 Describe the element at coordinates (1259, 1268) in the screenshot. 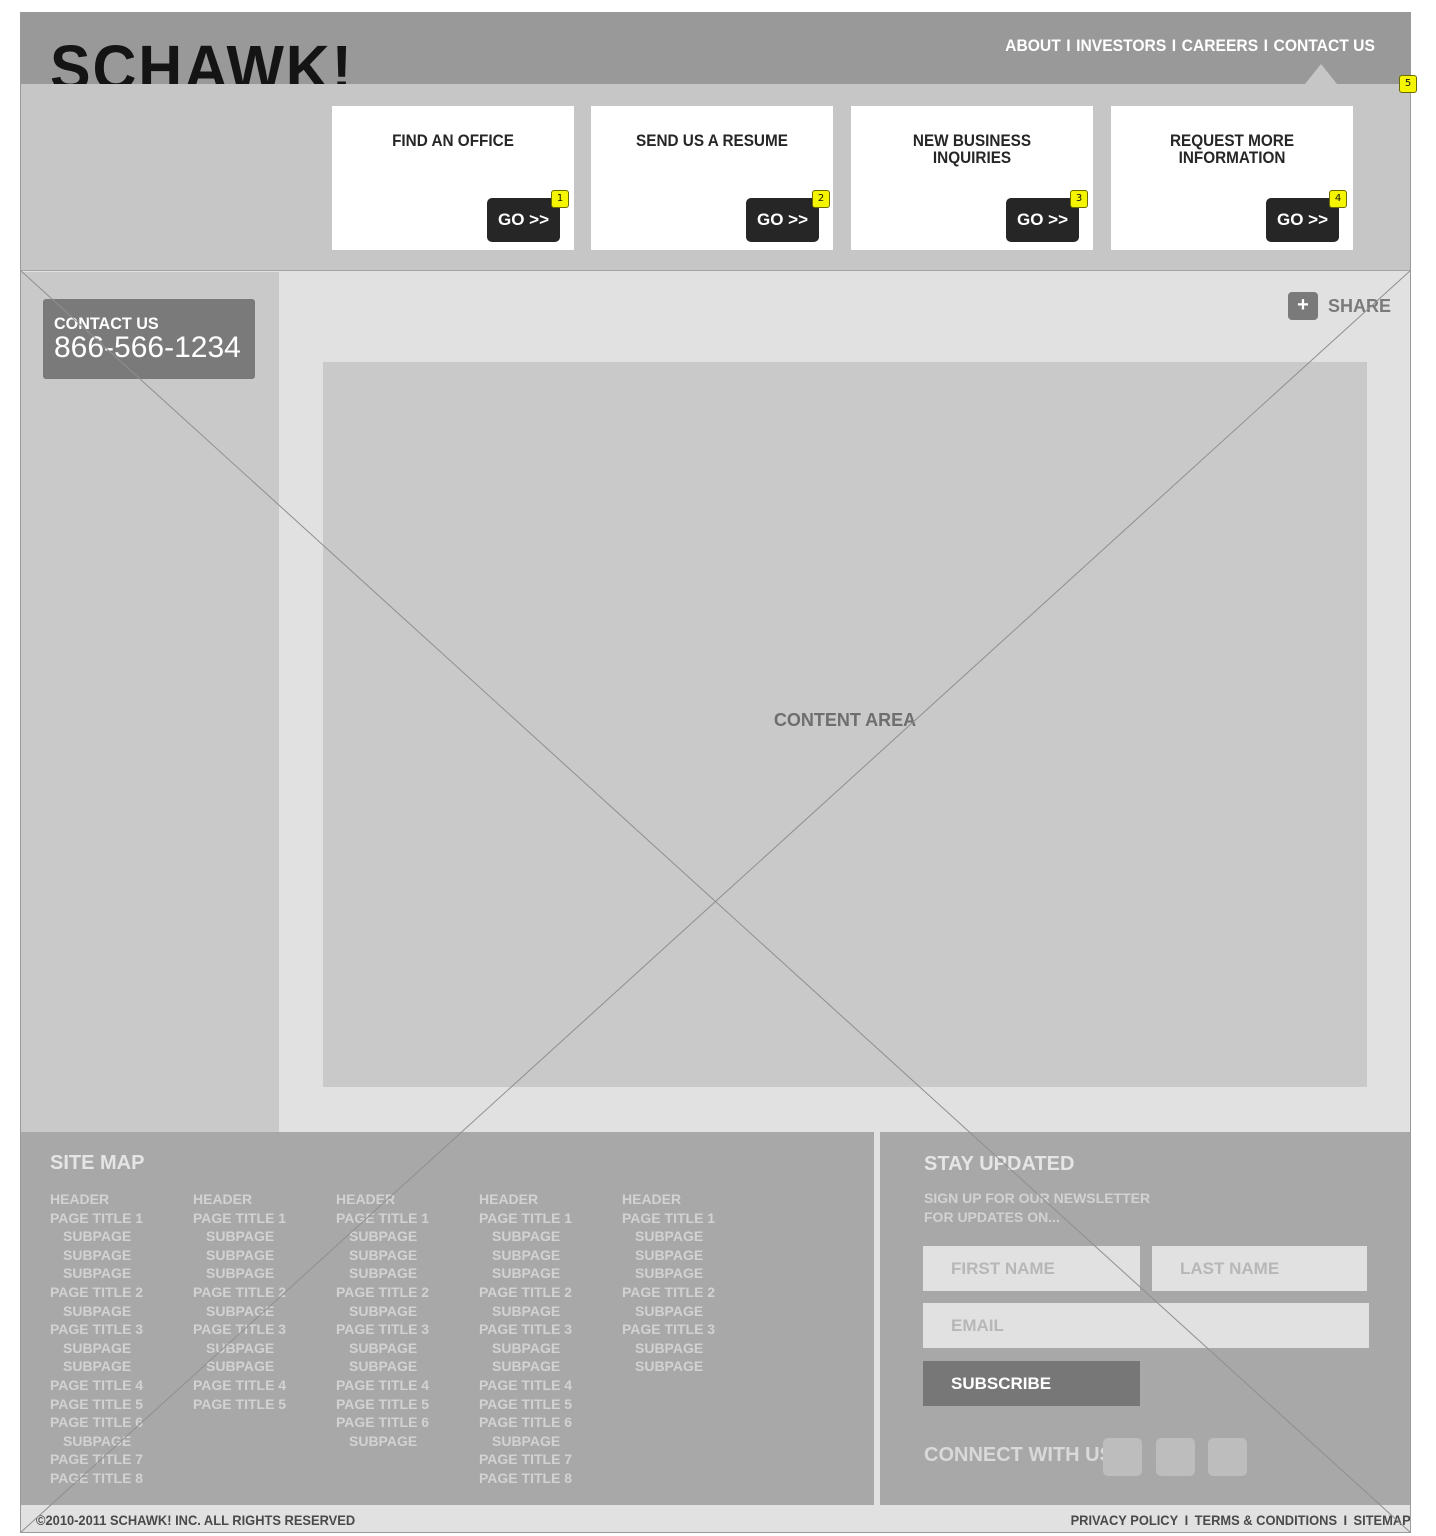

I see `last-name-field: LAST NAME` at that location.